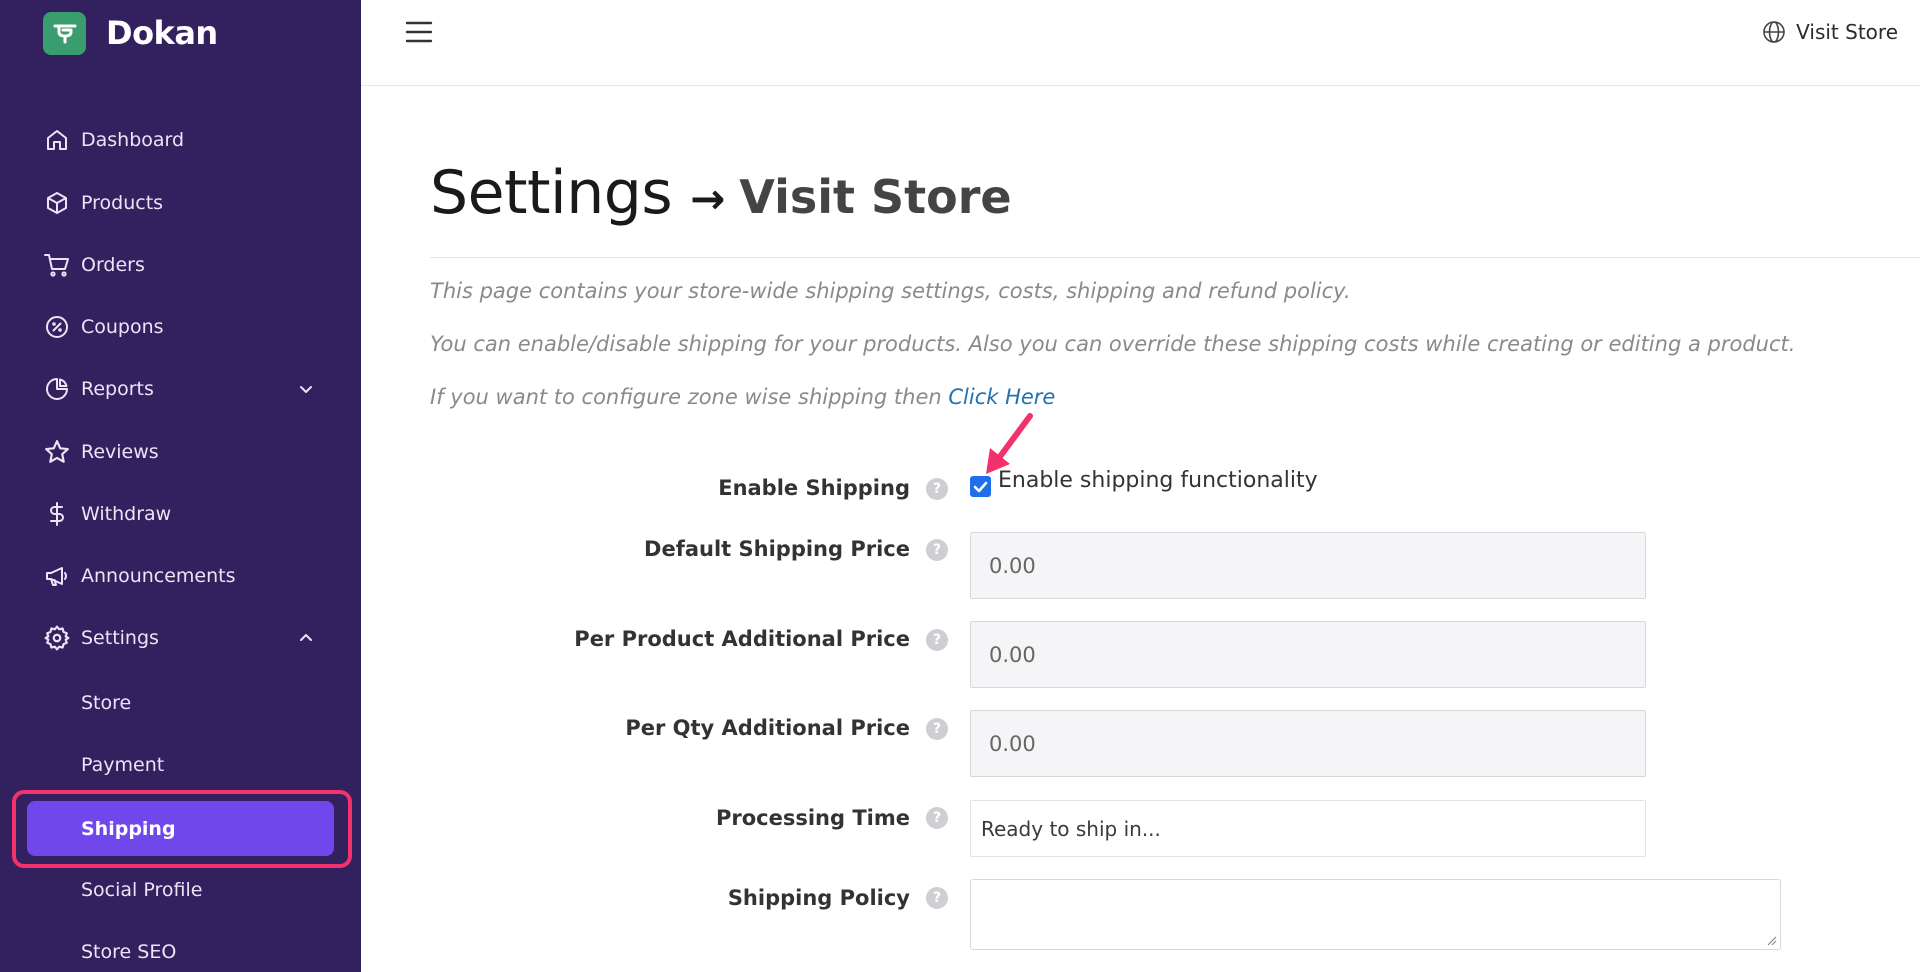 This screenshot has height=972, width=1920. What do you see at coordinates (57, 576) in the screenshot?
I see `megaphone-icon` at bounding box center [57, 576].